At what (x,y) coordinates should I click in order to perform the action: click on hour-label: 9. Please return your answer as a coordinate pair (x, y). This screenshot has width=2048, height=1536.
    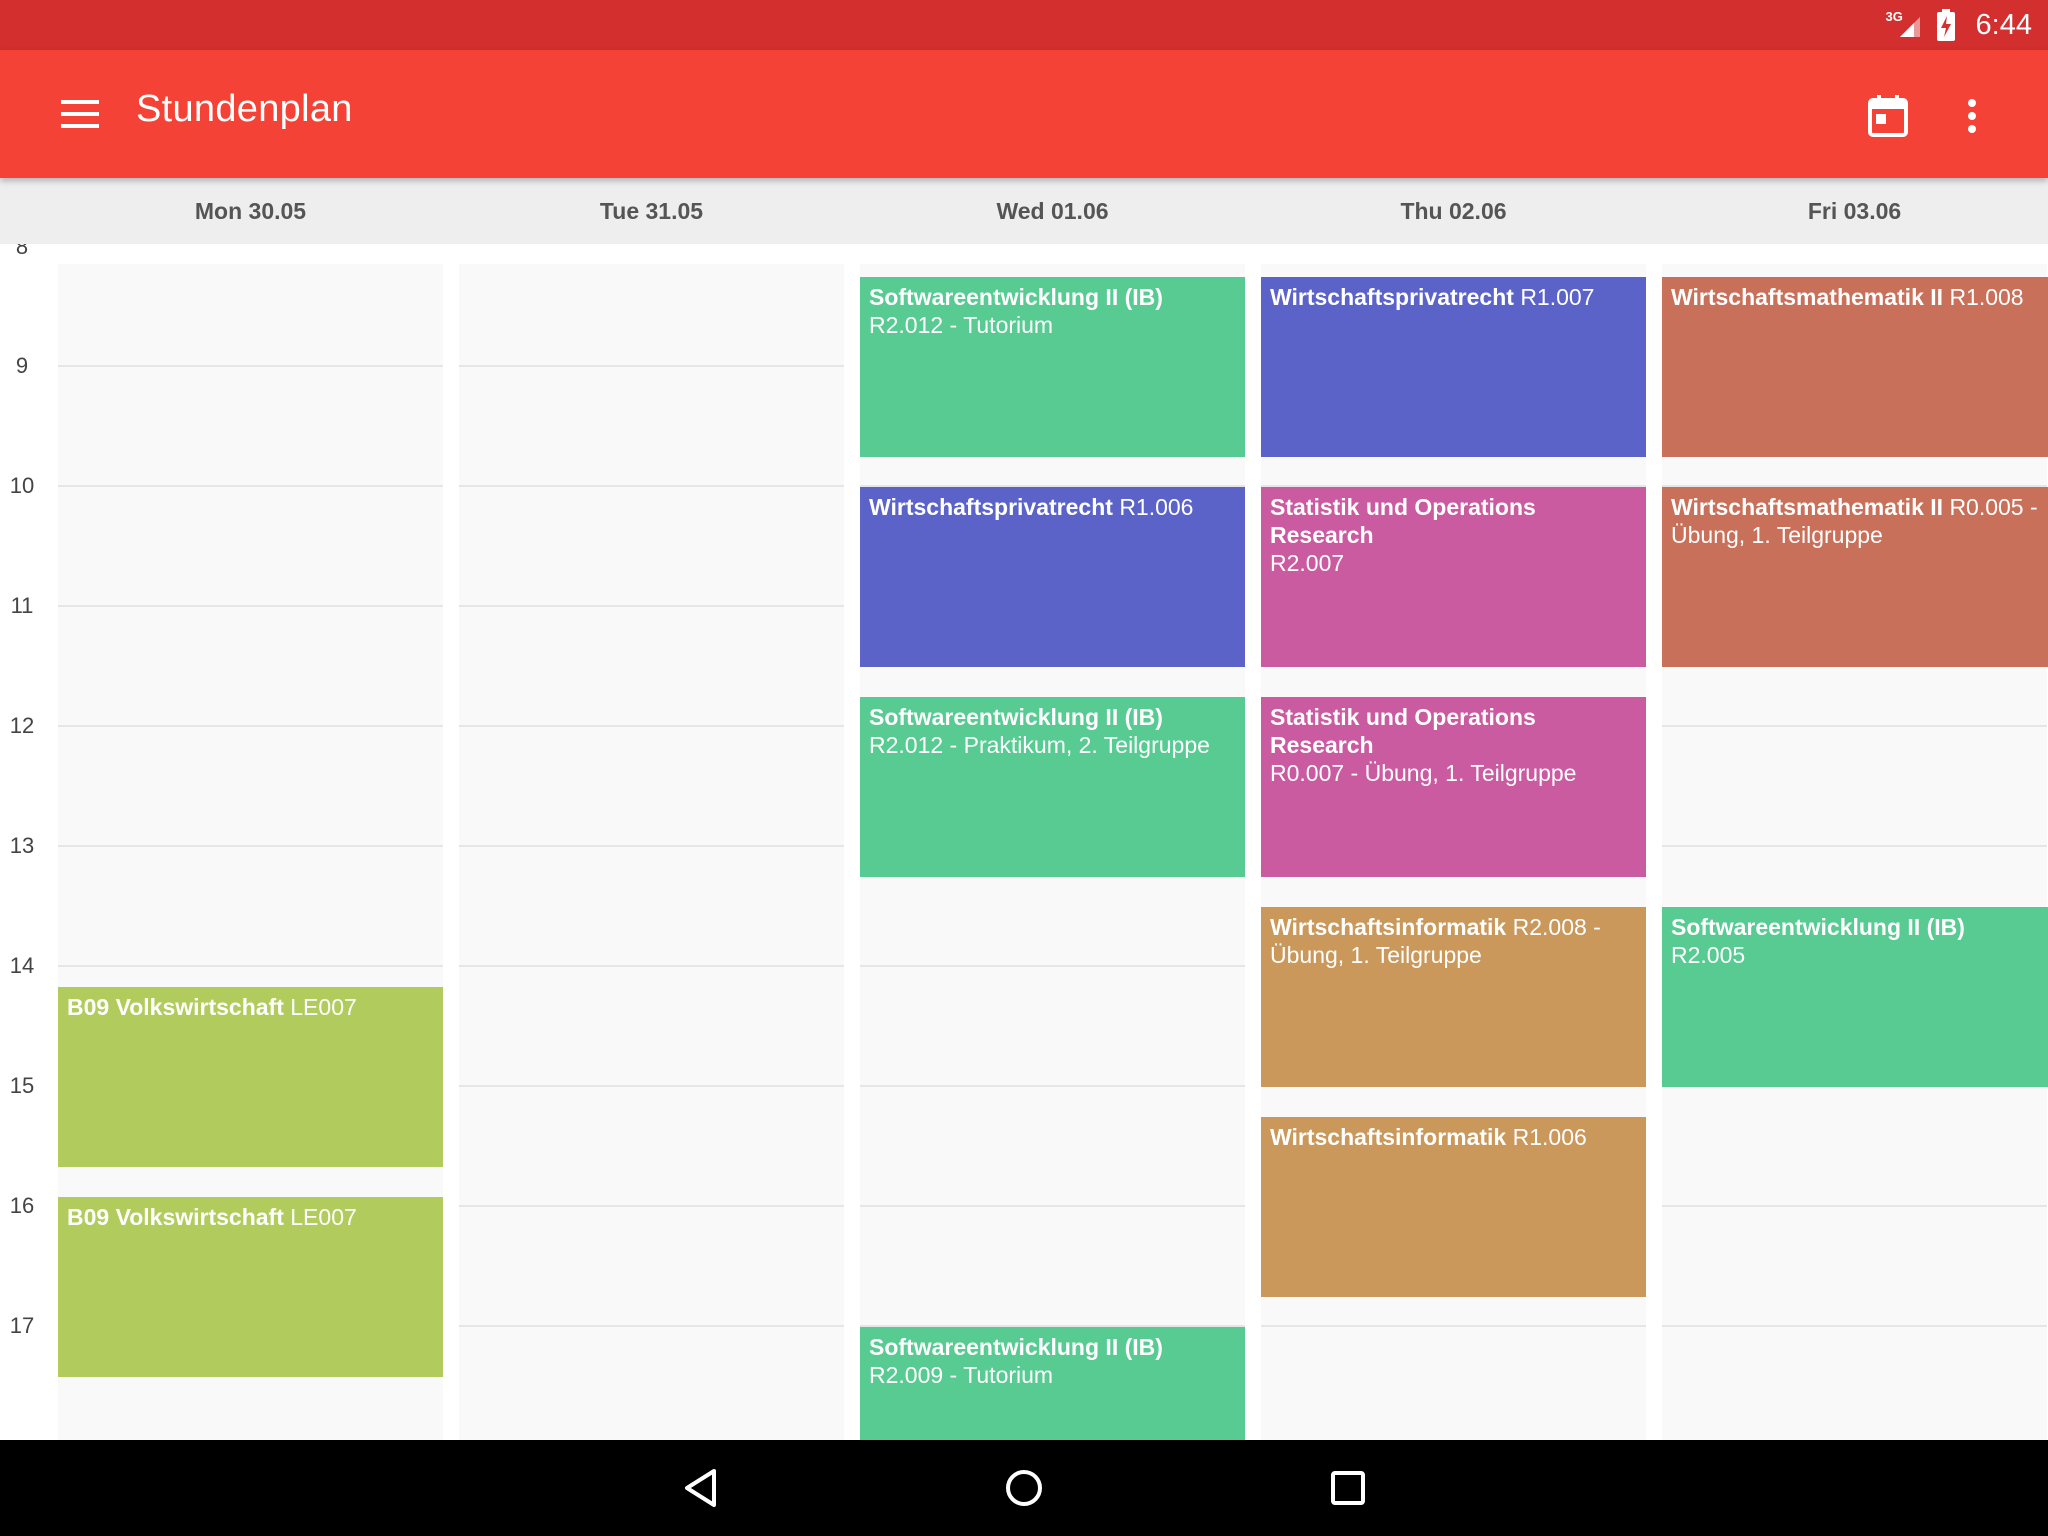
    Looking at the image, I should click on (22, 365).